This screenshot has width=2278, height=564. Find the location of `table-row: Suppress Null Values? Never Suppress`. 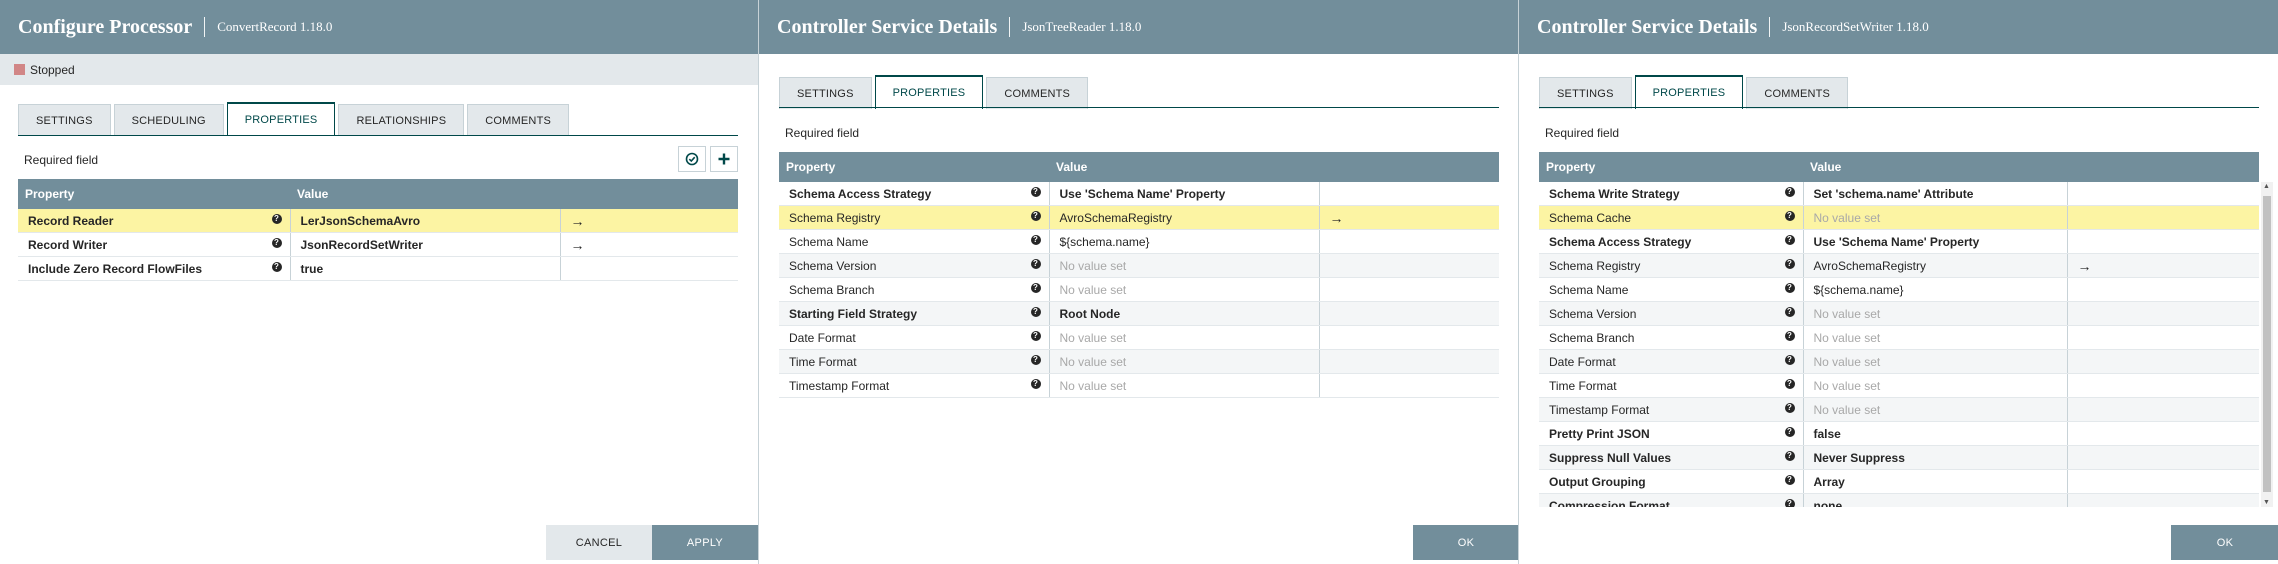

table-row: Suppress Null Values? Never Suppress is located at coordinates (1899, 457).